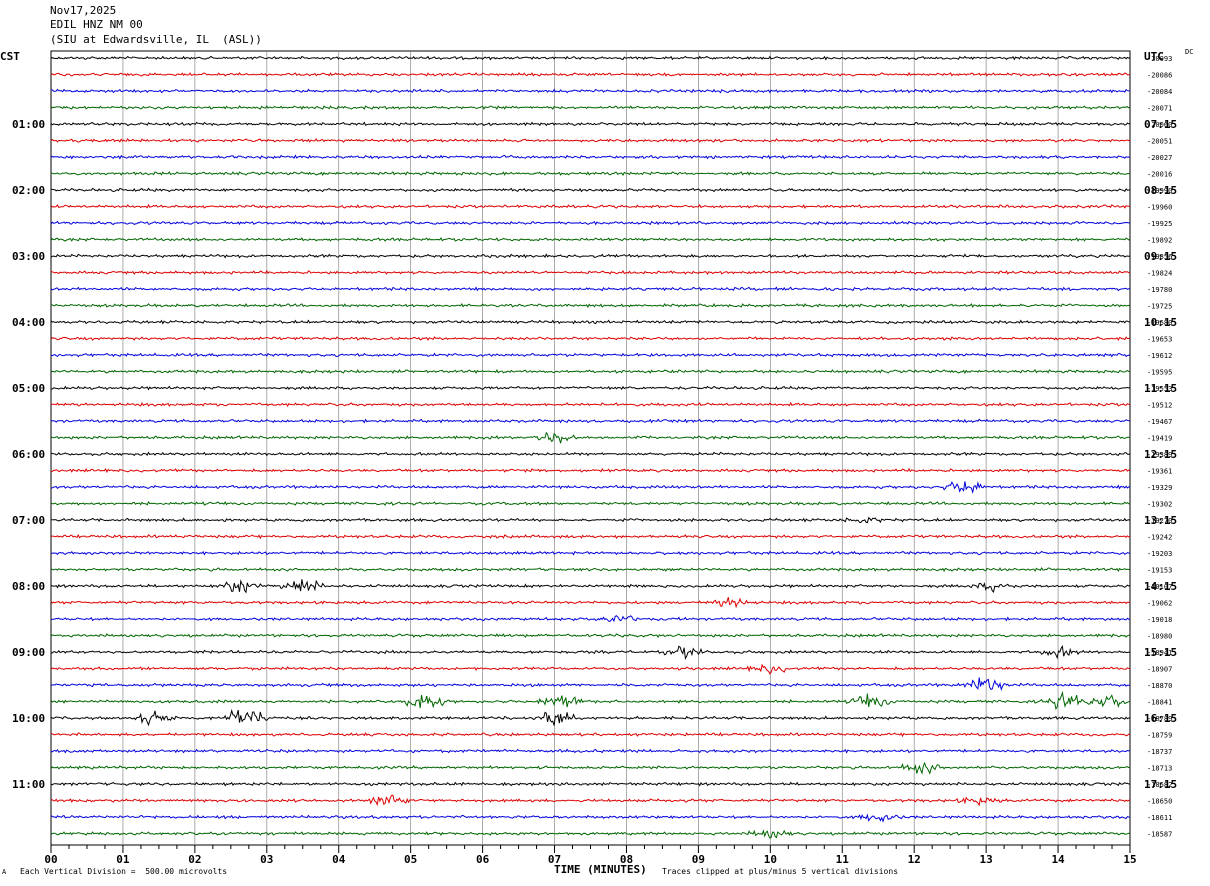 The image size is (1210, 886). I want to click on cst-hour-label: 03:00, so click(28, 256).